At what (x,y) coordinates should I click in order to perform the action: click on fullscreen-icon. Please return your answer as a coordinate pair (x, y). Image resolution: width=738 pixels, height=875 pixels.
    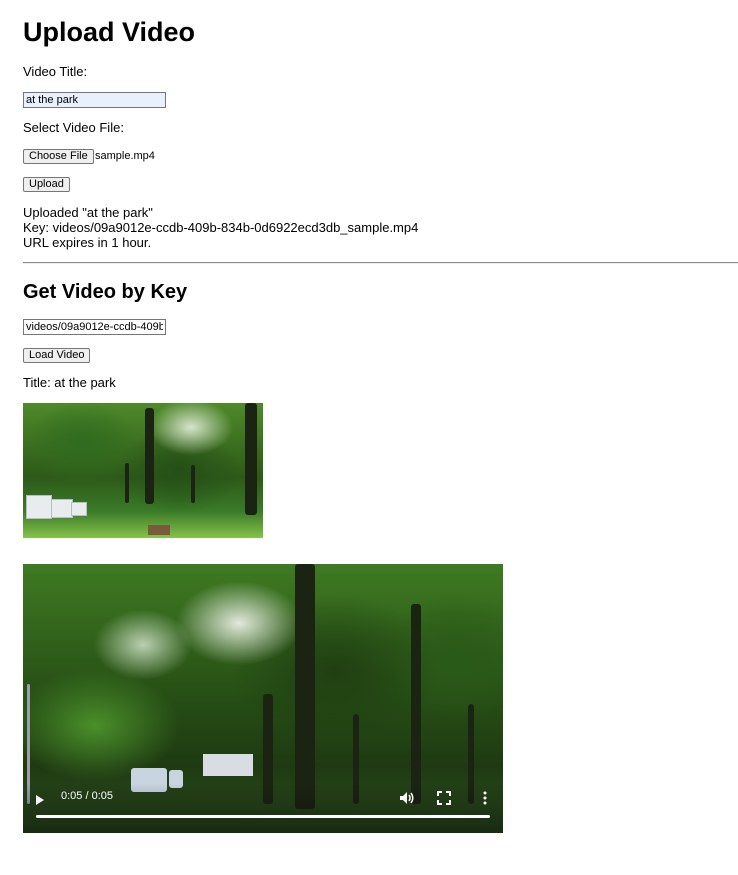
    Looking at the image, I should click on (444, 798).